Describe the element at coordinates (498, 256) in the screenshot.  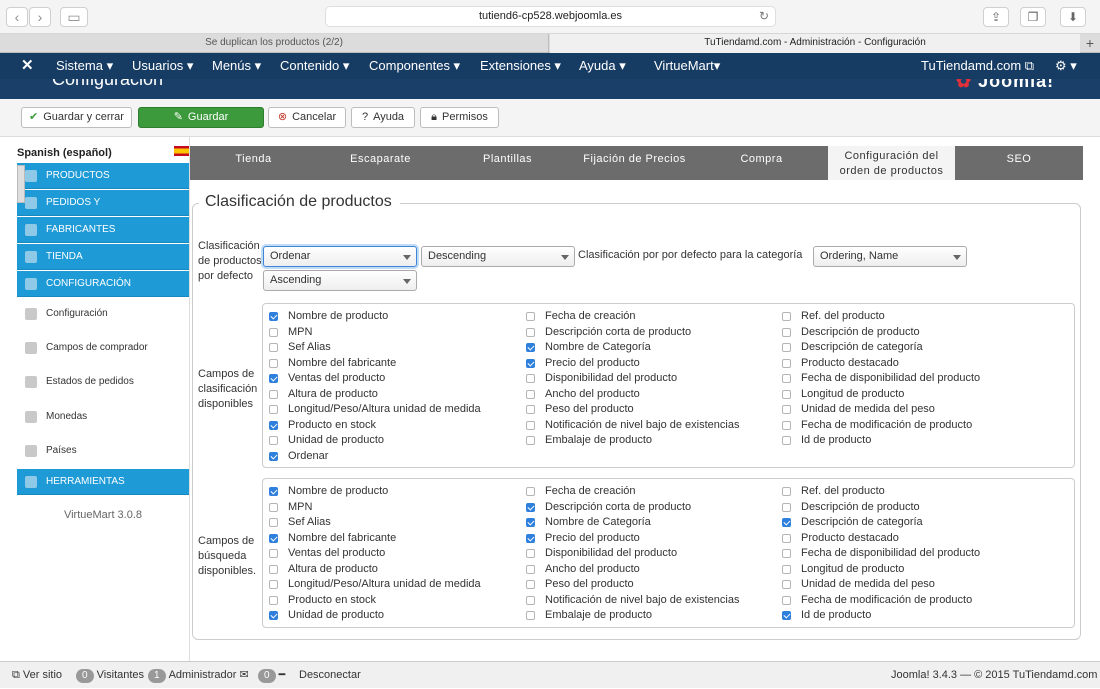
I see `direction-select: Descending` at that location.